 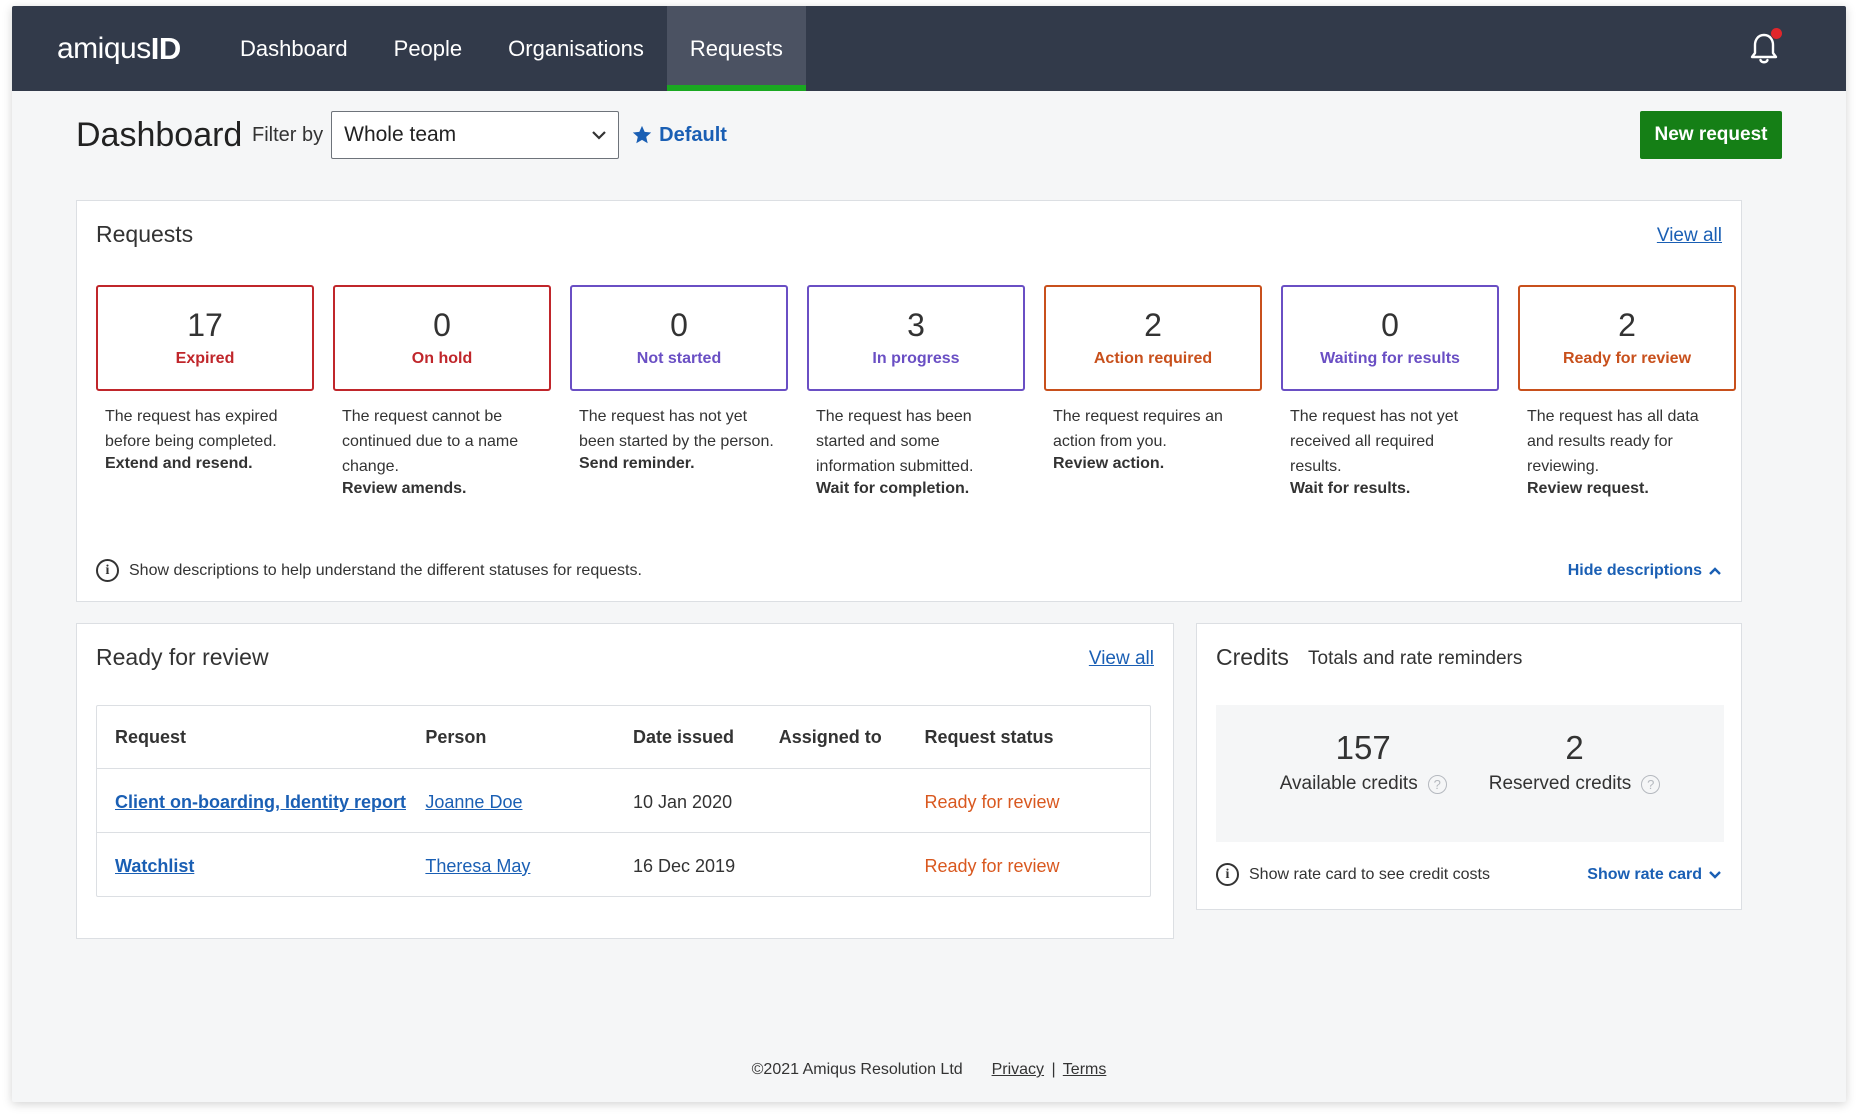 What do you see at coordinates (473, 802) in the screenshot?
I see `person-link: Joanne Doe` at bounding box center [473, 802].